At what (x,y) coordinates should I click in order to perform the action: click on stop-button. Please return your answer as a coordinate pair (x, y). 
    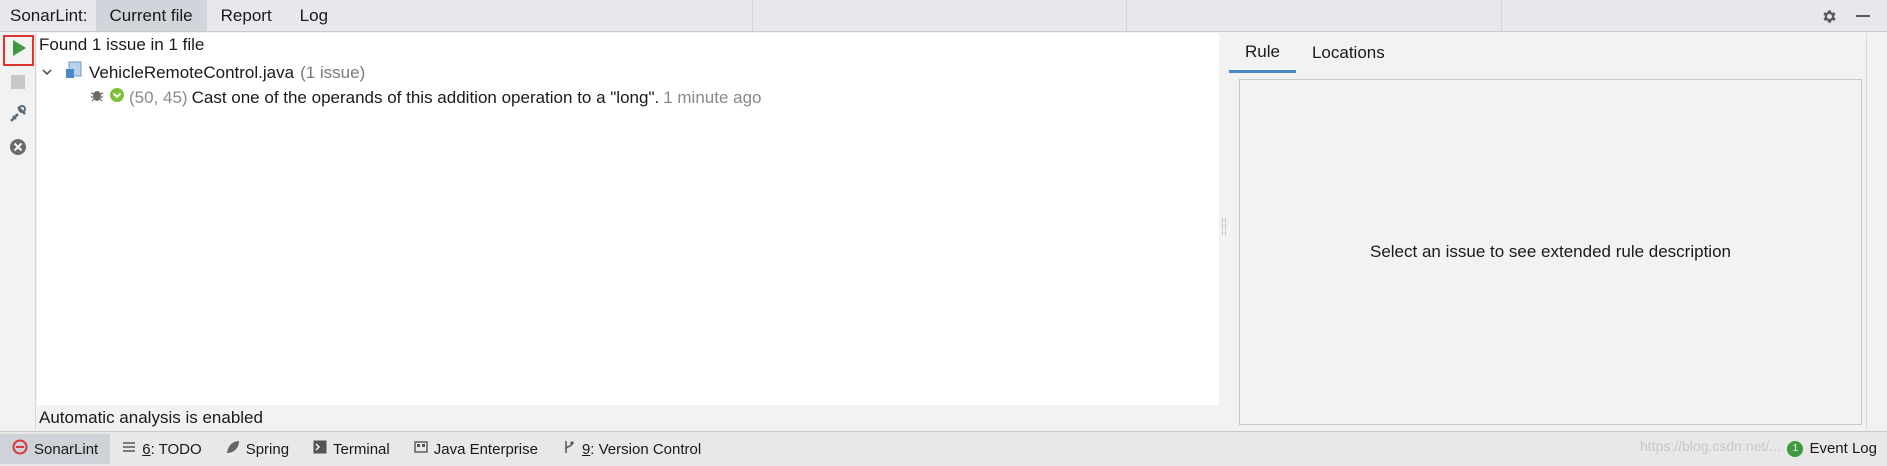
    Looking at the image, I should click on (18, 84).